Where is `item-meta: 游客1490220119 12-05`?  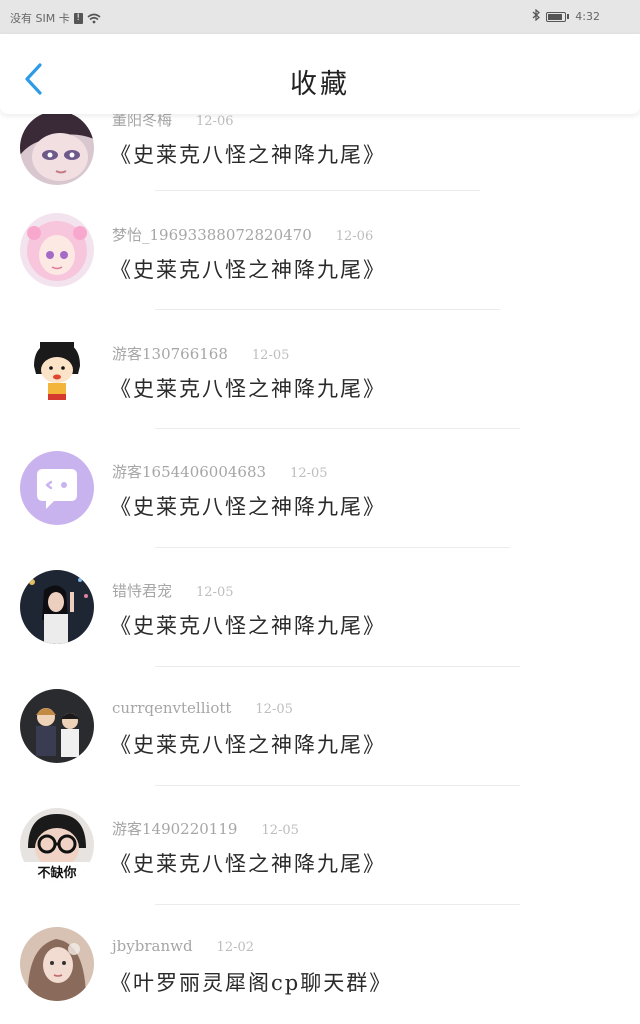 item-meta: 游客1490220119 12-05 is located at coordinates (205, 830).